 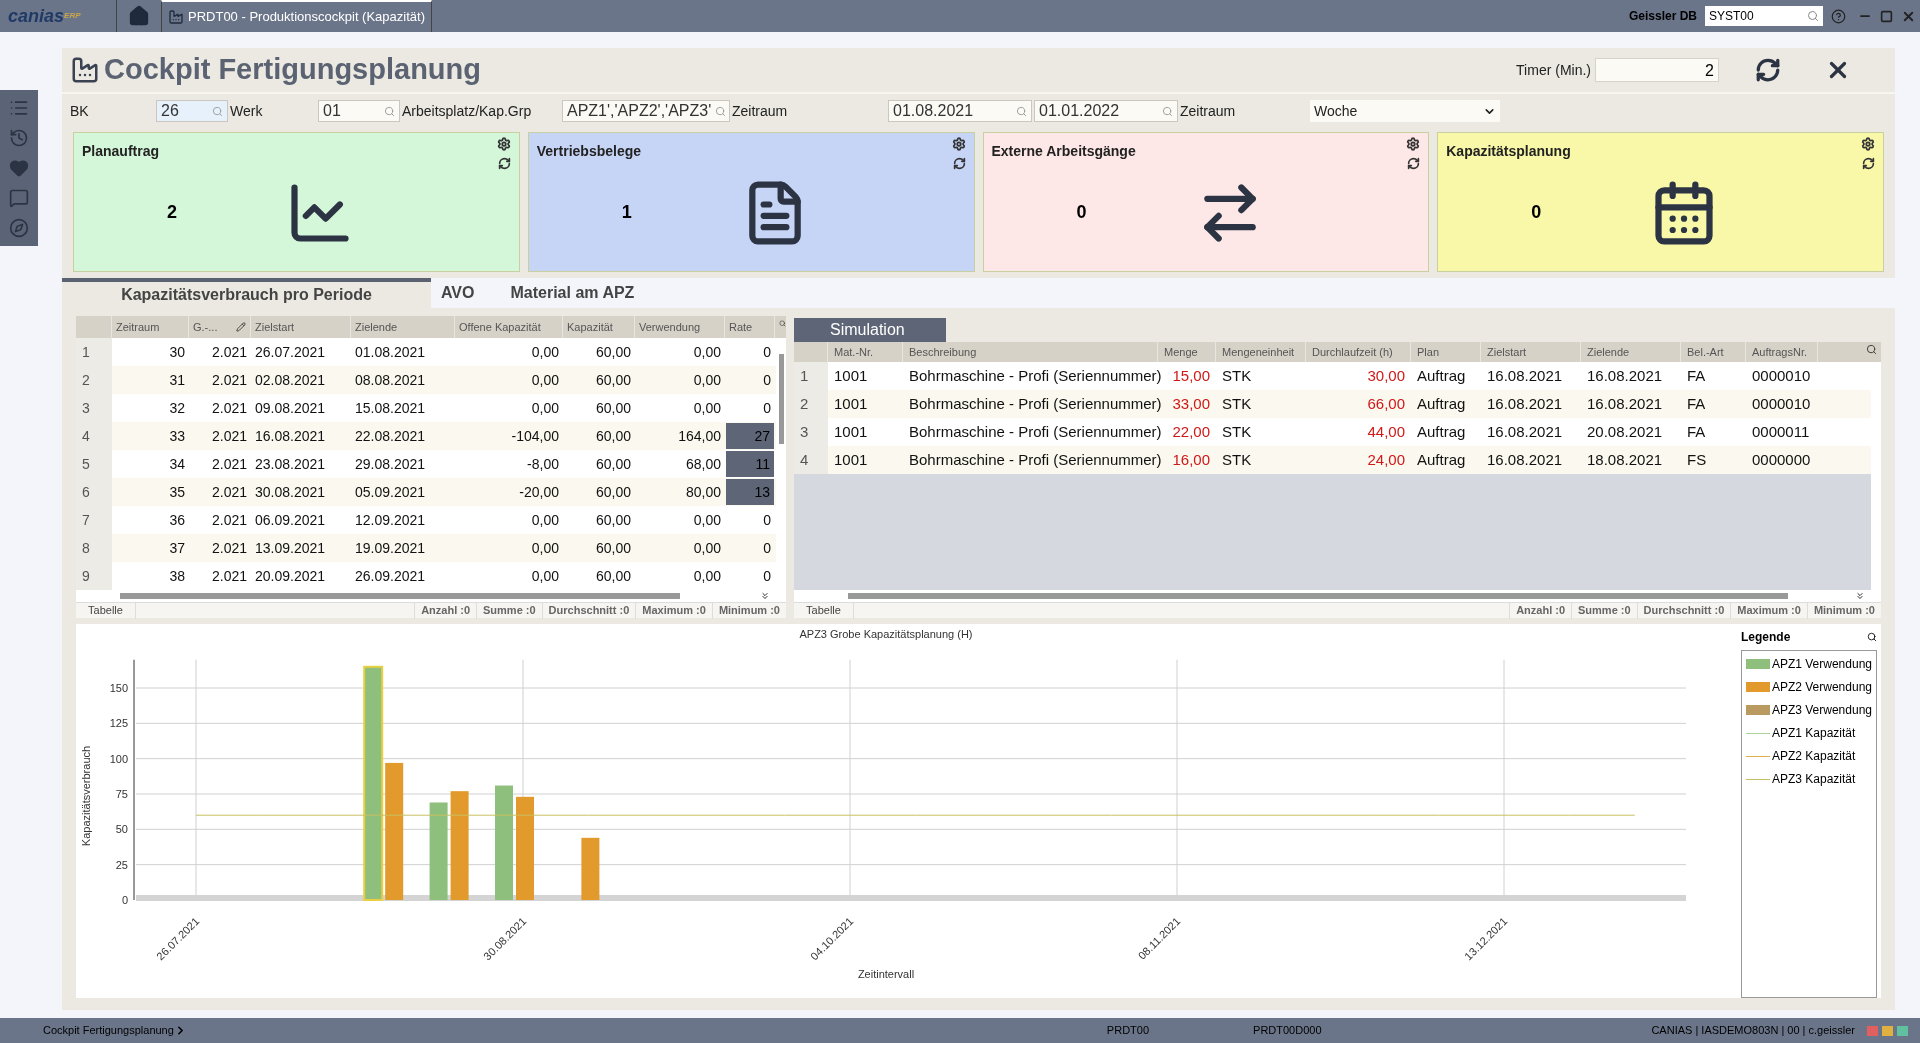 What do you see at coordinates (703, 492) in the screenshot?
I see `table-cell-text: 80,00` at bounding box center [703, 492].